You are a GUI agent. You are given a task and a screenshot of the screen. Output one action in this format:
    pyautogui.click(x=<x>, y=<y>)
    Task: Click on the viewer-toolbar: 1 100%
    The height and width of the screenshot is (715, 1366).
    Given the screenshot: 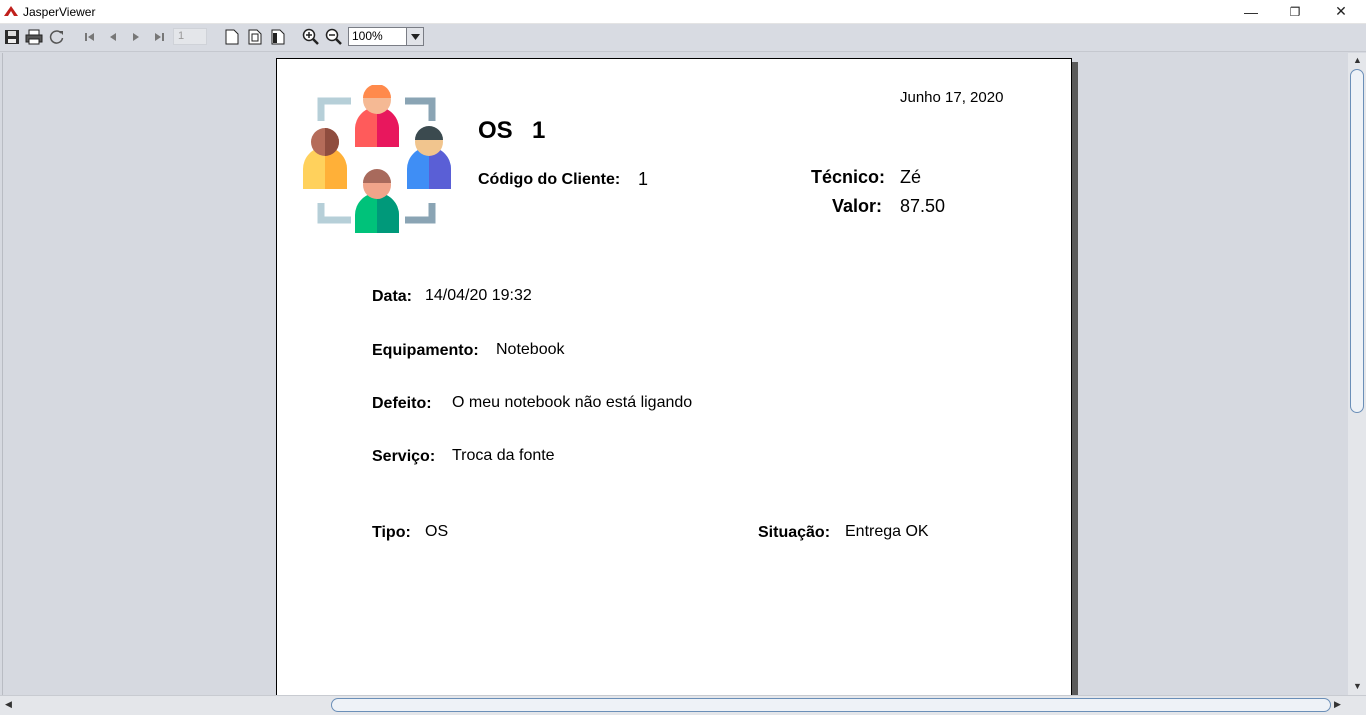 What is the action you would take?
    pyautogui.click(x=683, y=38)
    